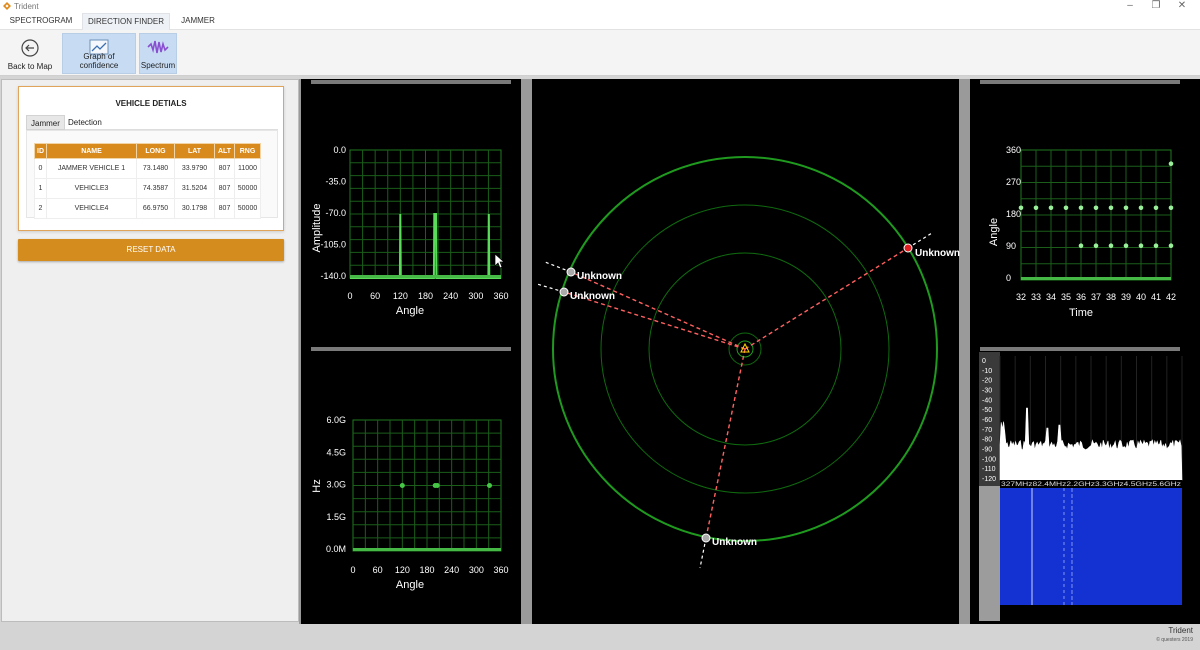 This screenshot has height=650, width=1200. Describe the element at coordinates (908, 248) in the screenshot. I see `target-marker` at that location.